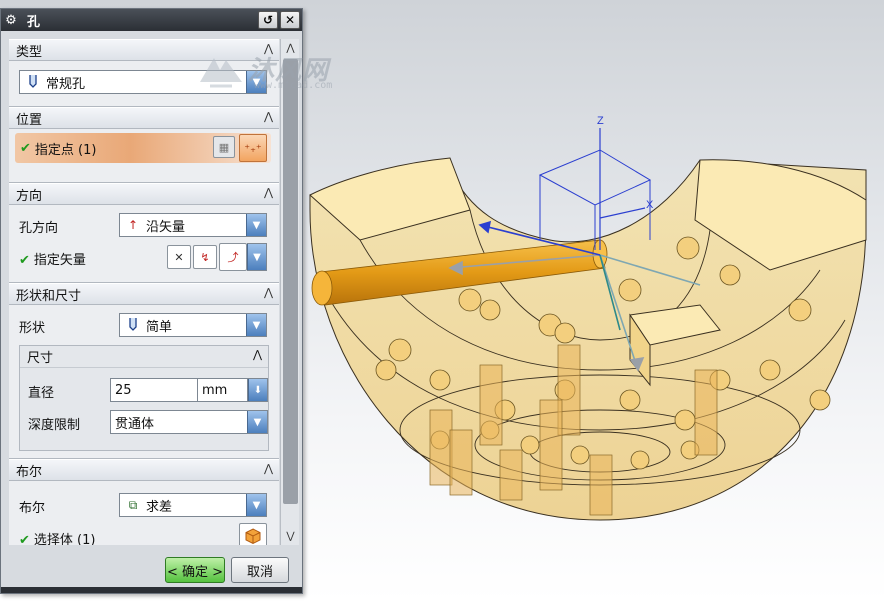 The height and width of the screenshot is (601, 884). I want to click on watermark-url: www.mfcad.com, so click(293, 85).